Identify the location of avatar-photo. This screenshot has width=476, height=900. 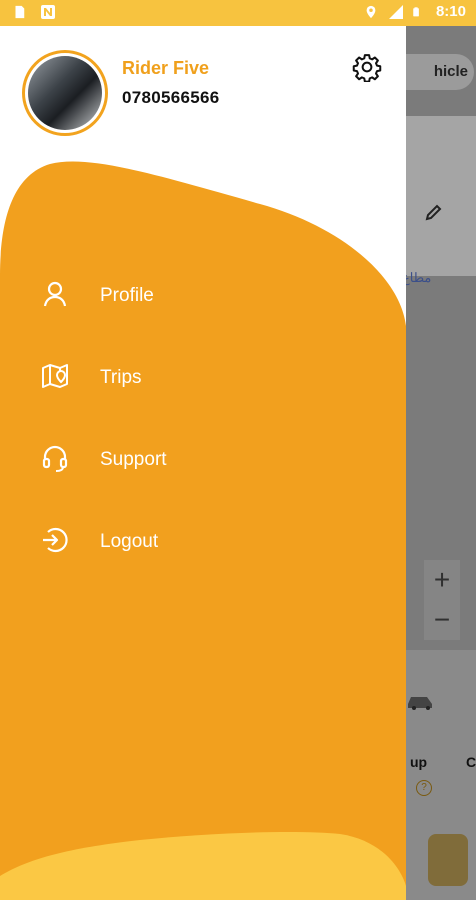
(65, 93).